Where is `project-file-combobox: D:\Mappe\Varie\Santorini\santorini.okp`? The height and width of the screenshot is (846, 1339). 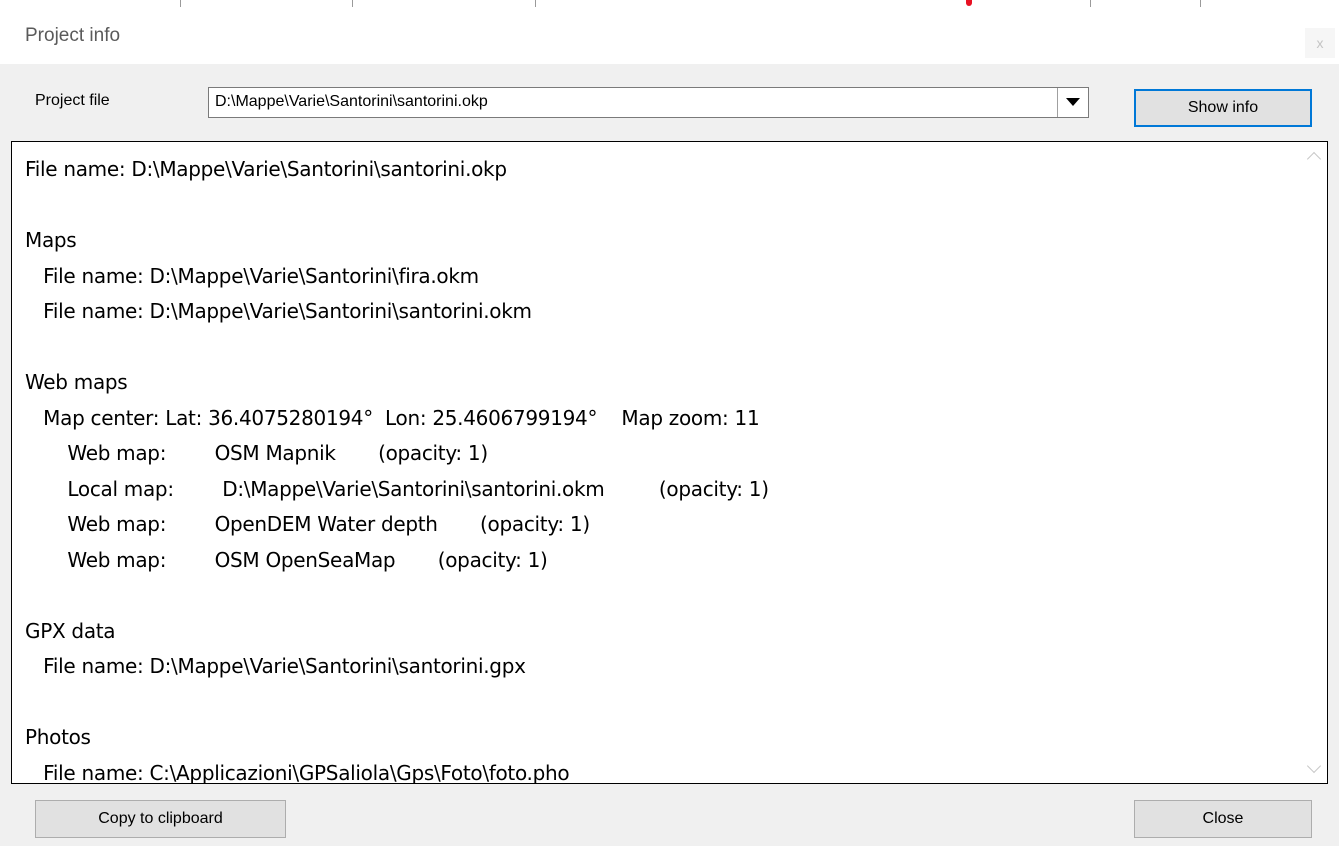 project-file-combobox: D:\Mappe\Varie\Santorini\santorini.okp is located at coordinates (648, 102).